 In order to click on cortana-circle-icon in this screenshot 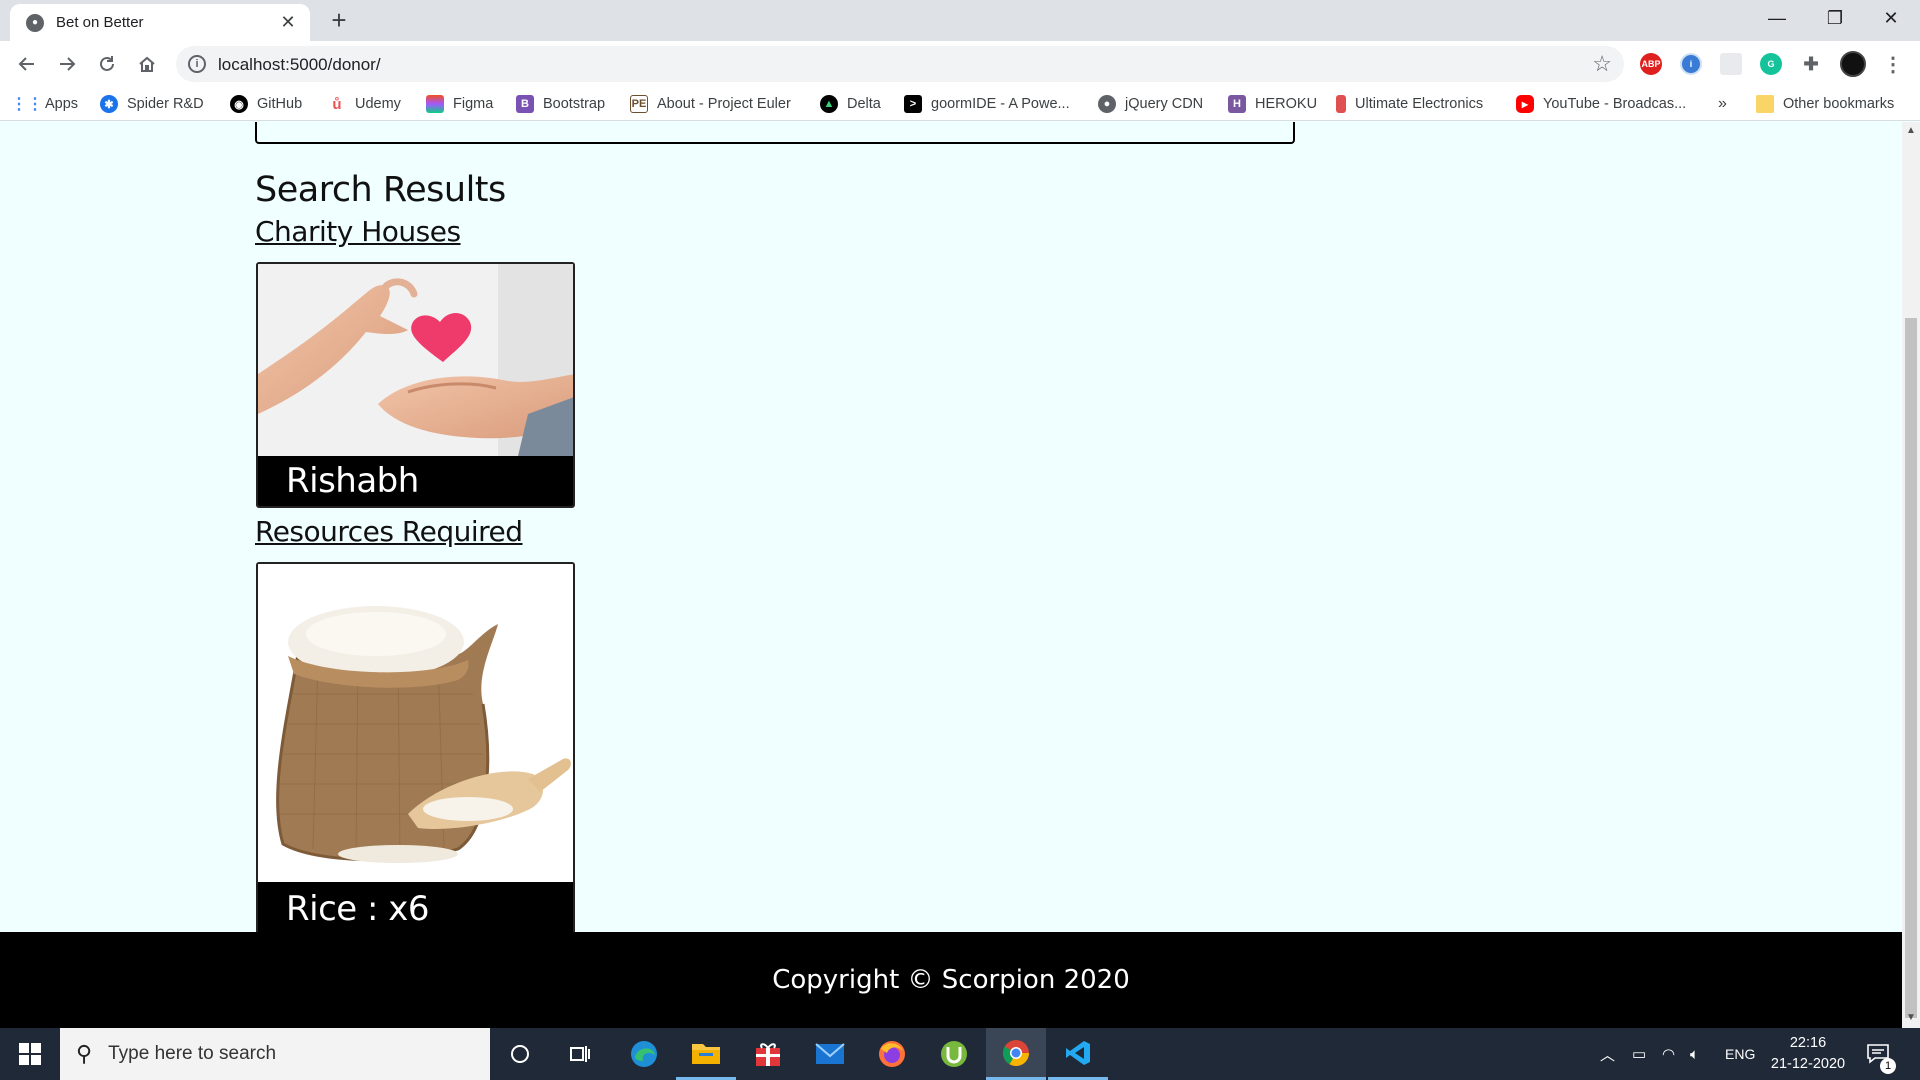, I will do `click(520, 1054)`.